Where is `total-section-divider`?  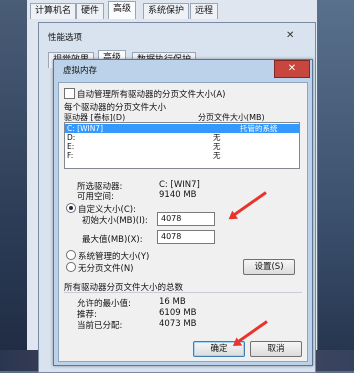 total-section-divider is located at coordinates (183, 292).